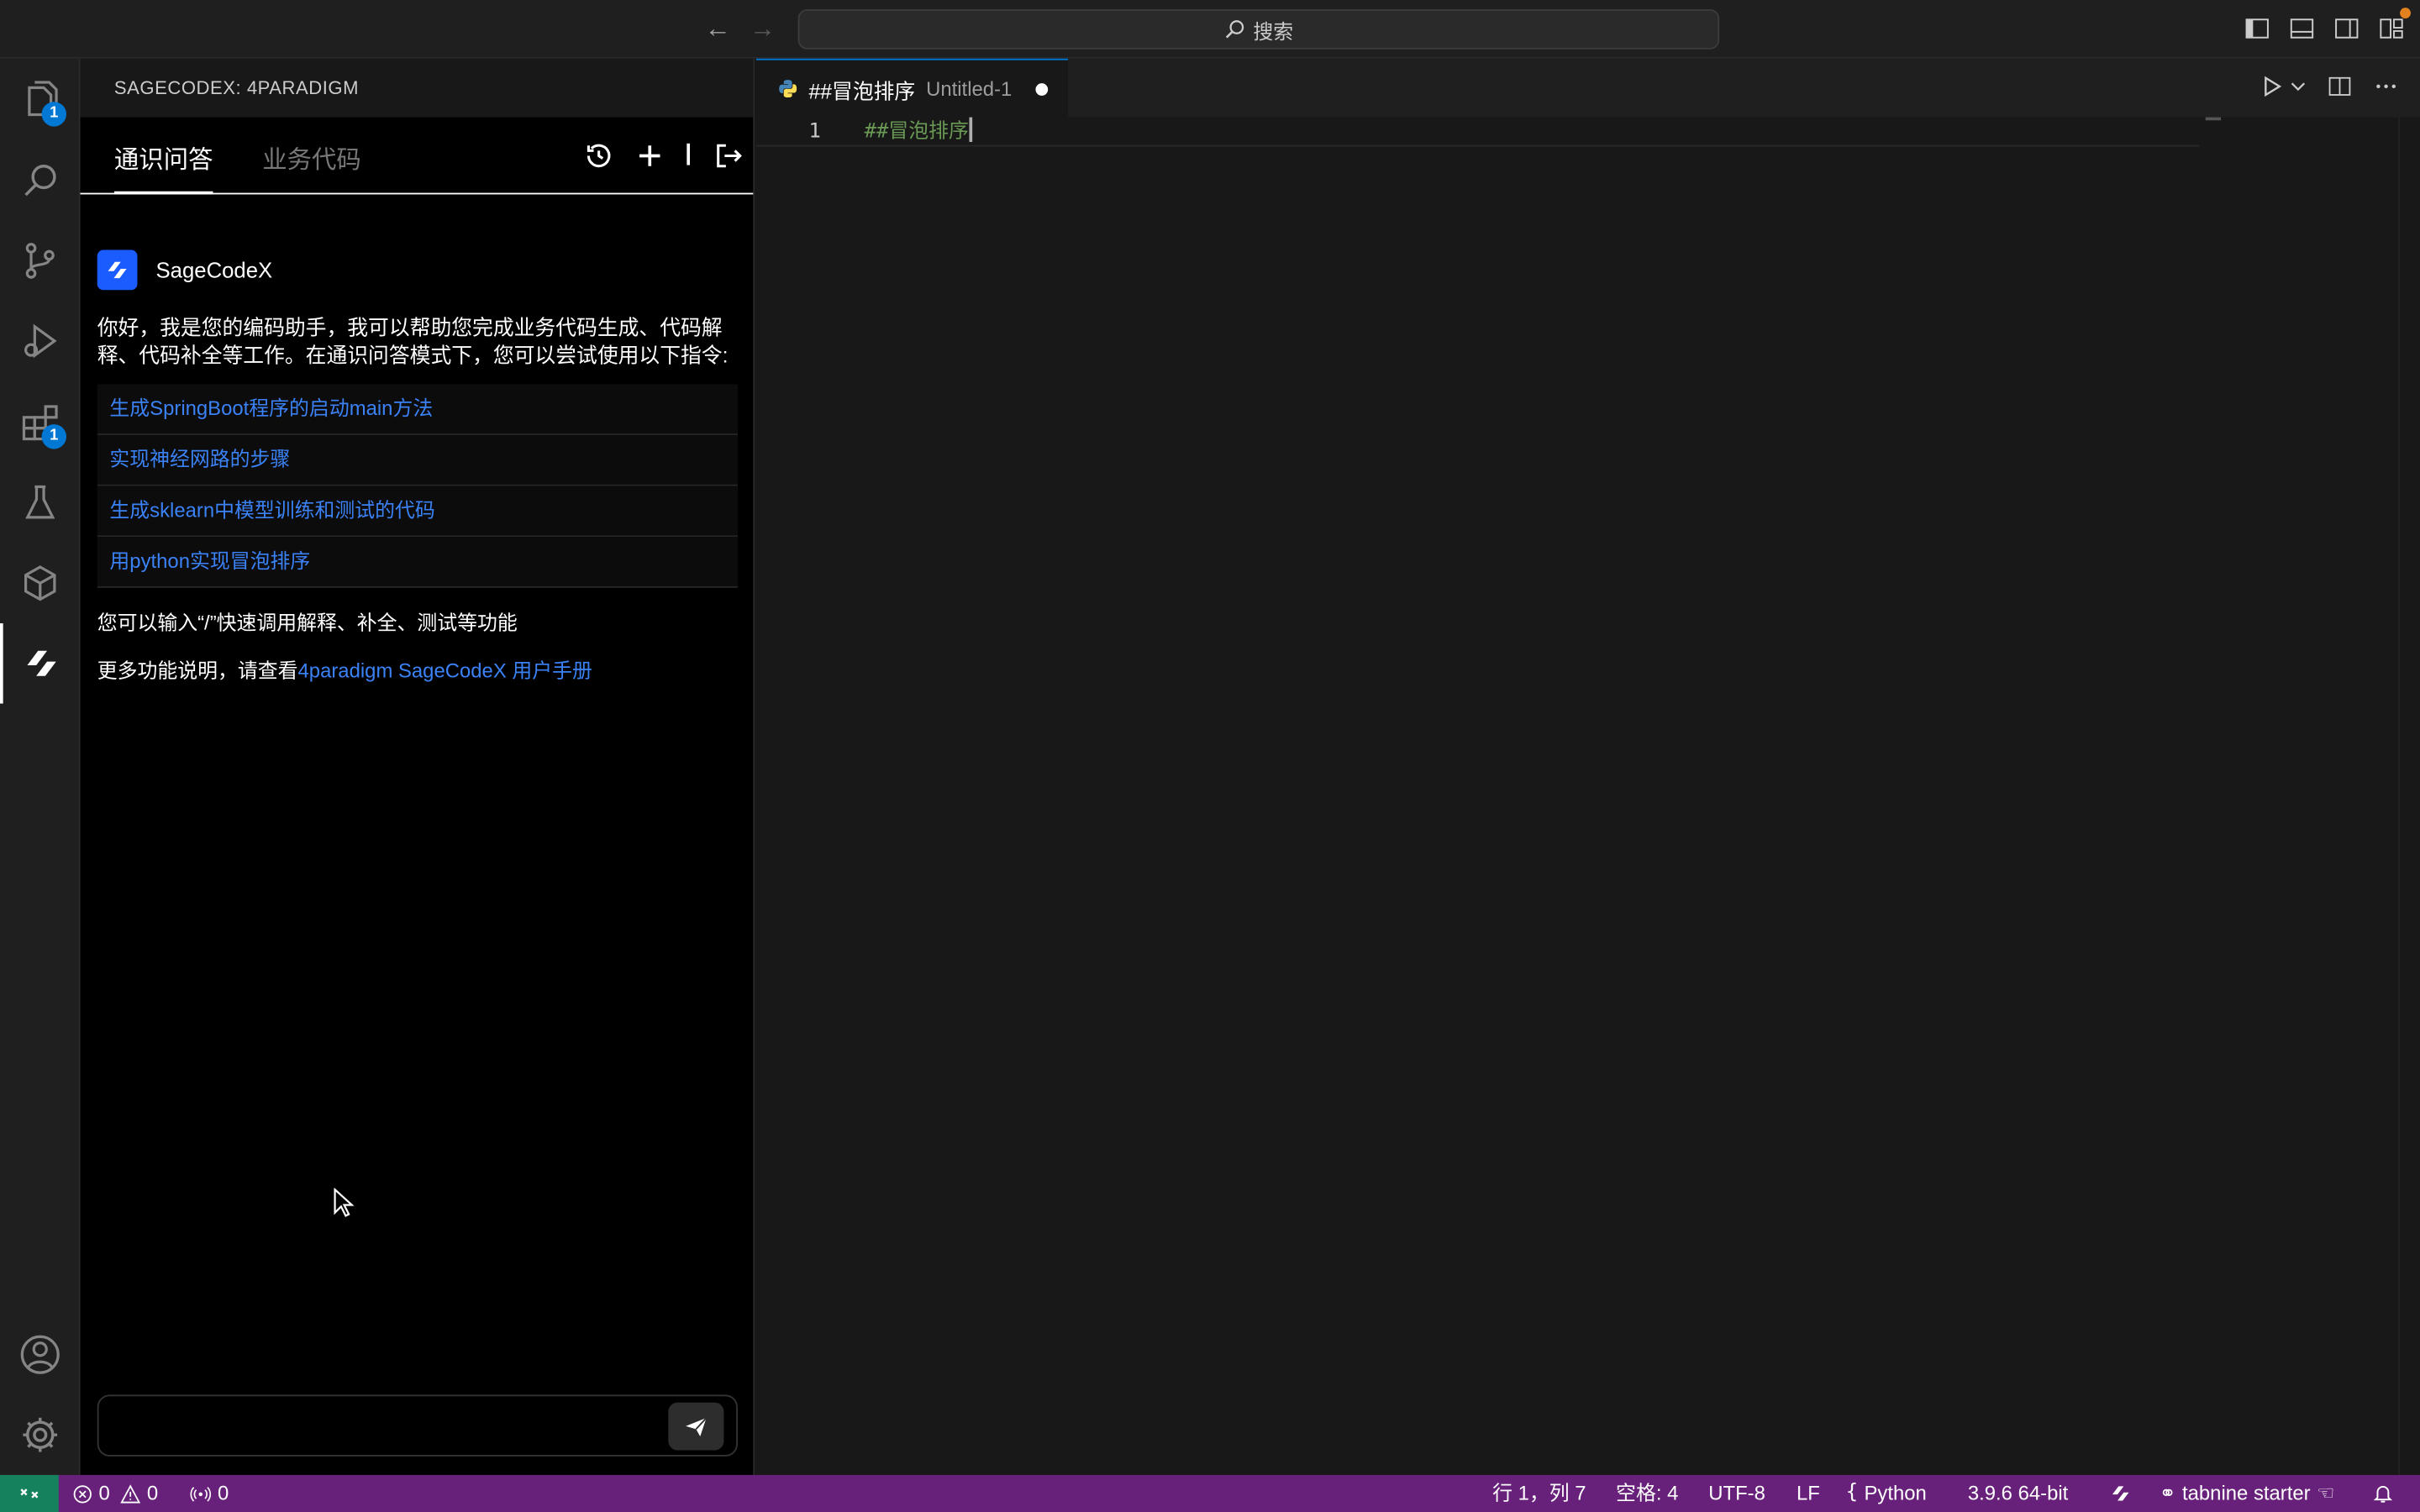 The height and width of the screenshot is (1512, 2420). I want to click on broadcast-icon, so click(201, 1493).